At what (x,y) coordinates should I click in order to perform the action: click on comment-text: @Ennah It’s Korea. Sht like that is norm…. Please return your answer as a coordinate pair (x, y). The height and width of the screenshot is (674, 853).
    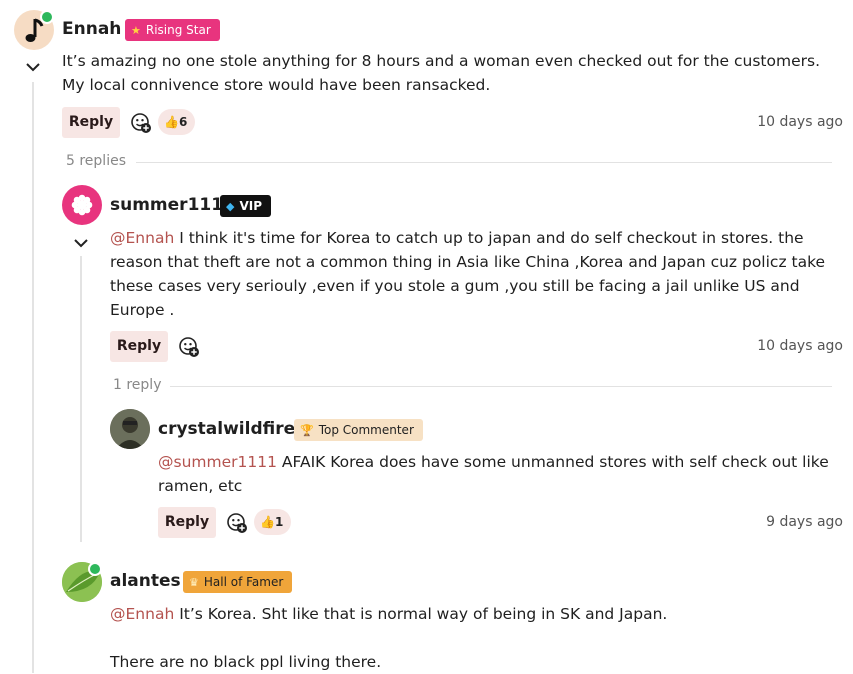
    Looking at the image, I should click on (475, 614).